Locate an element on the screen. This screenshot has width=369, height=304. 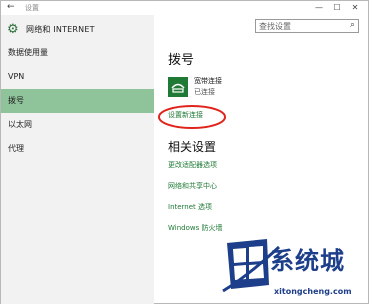
back-arrow-icon: ← is located at coordinates (11, 7).